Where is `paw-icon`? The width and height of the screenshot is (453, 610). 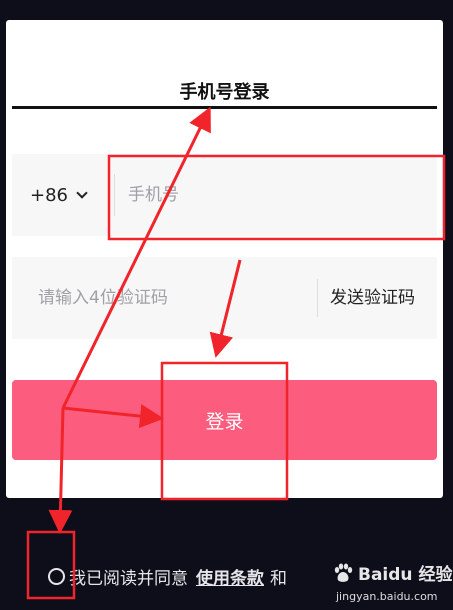 paw-icon is located at coordinates (343, 572).